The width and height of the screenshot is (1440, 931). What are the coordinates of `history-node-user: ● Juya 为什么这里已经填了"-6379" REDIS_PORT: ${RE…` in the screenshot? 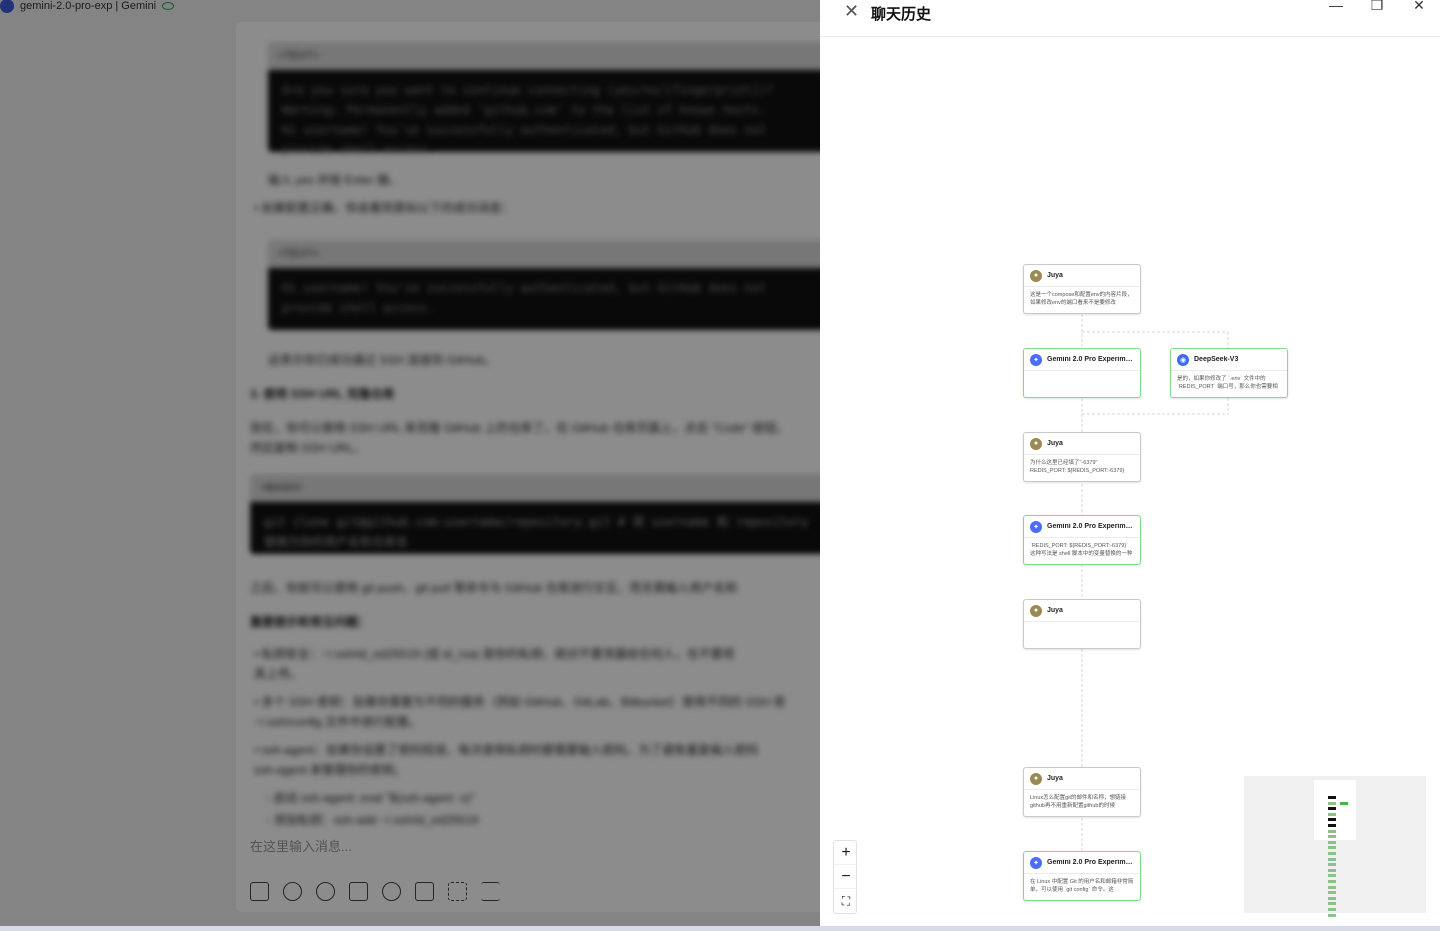 It's located at (1082, 457).